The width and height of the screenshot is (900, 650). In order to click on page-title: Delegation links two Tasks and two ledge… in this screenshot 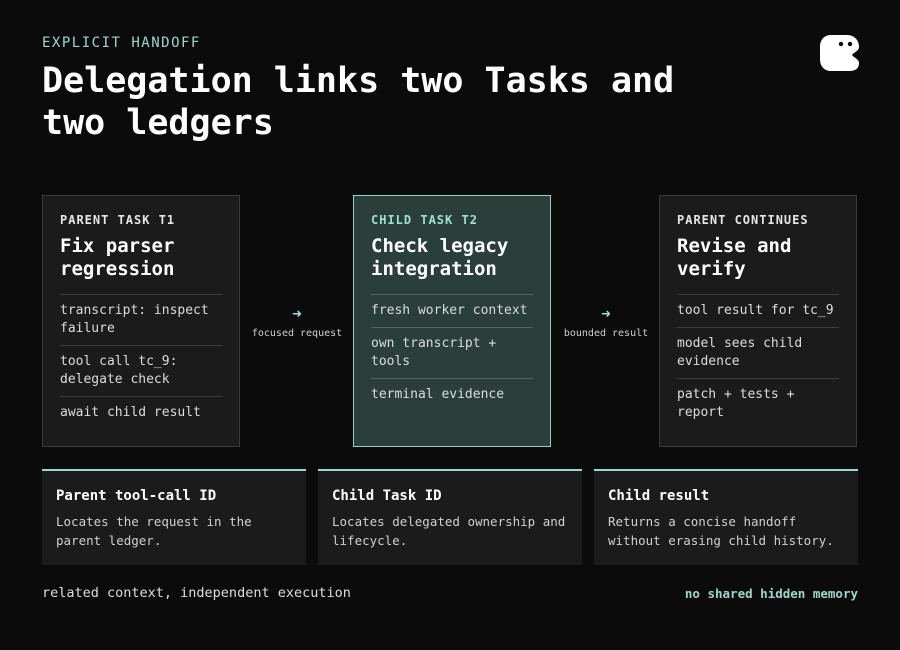, I will do `click(358, 102)`.